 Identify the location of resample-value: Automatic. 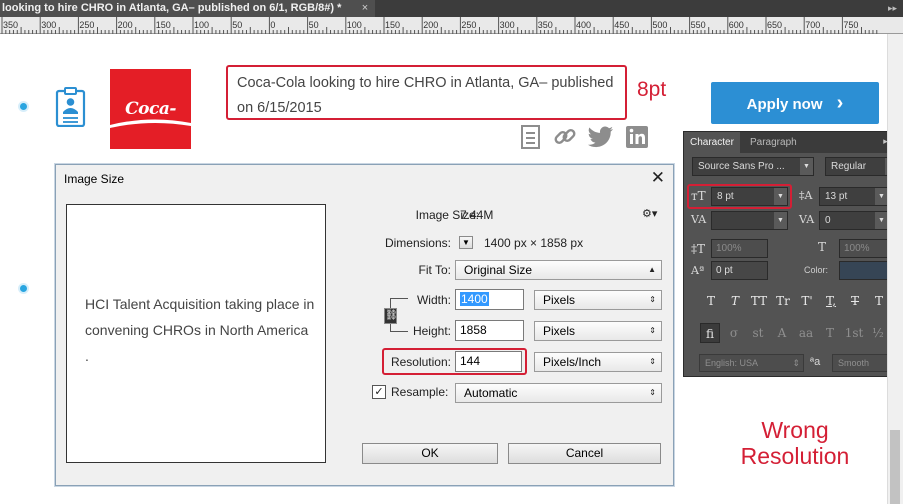
(491, 393).